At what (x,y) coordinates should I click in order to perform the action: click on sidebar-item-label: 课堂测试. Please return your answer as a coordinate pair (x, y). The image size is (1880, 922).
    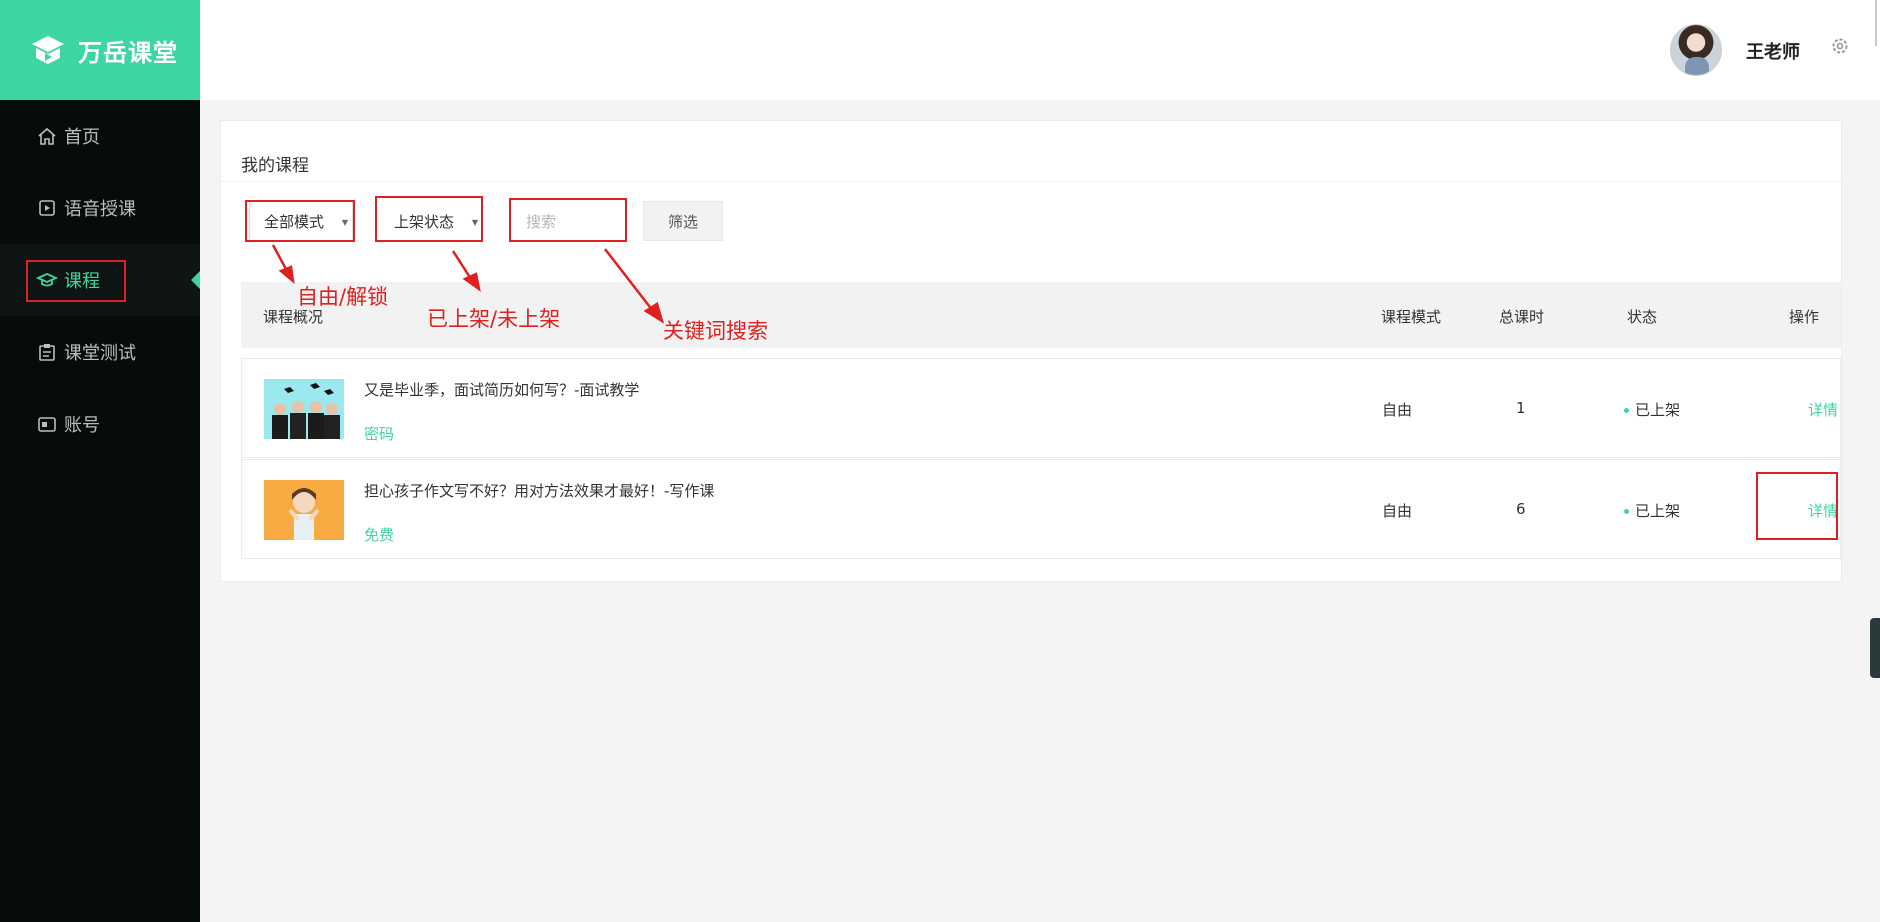
    Looking at the image, I should click on (100, 353).